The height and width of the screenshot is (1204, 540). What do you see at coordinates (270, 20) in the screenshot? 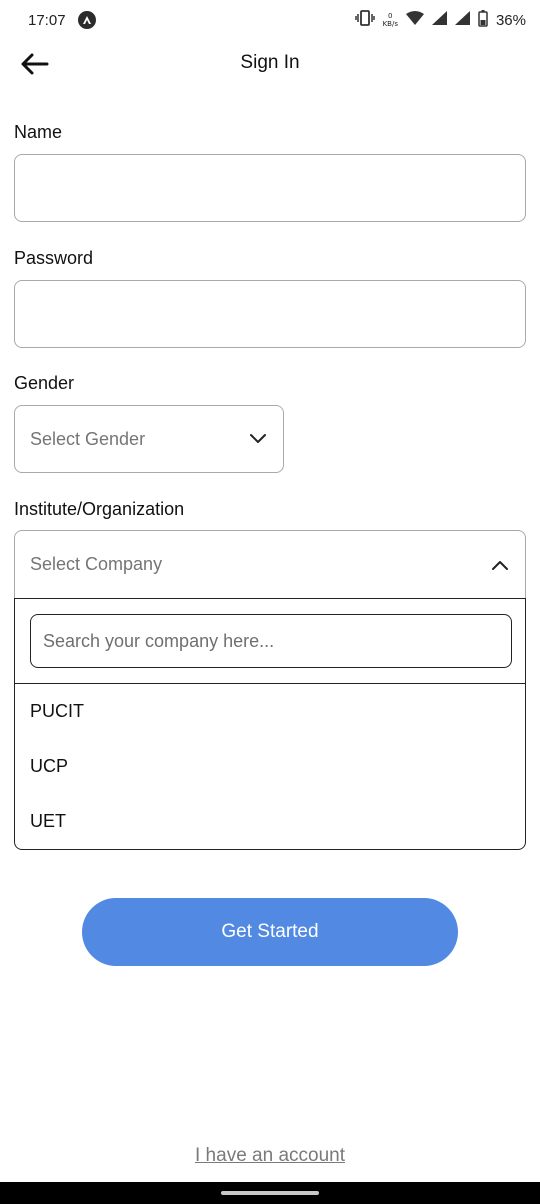
I see `status-bar: 17:07 0 KB/s 36%` at bounding box center [270, 20].